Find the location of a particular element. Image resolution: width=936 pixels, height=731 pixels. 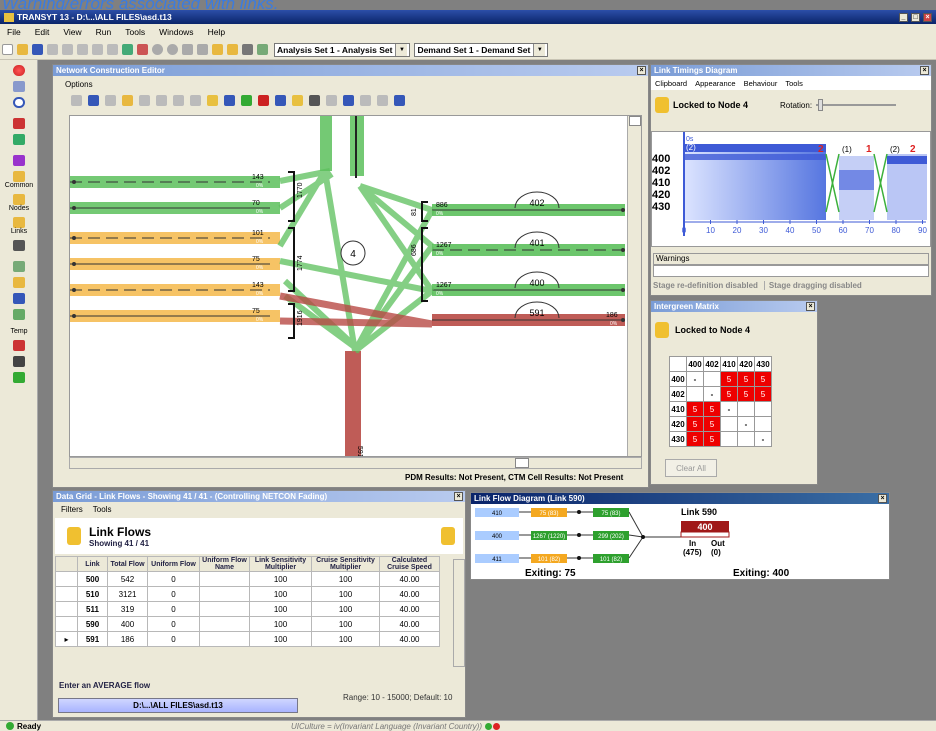

clock-icon is located at coordinates (19, 102).